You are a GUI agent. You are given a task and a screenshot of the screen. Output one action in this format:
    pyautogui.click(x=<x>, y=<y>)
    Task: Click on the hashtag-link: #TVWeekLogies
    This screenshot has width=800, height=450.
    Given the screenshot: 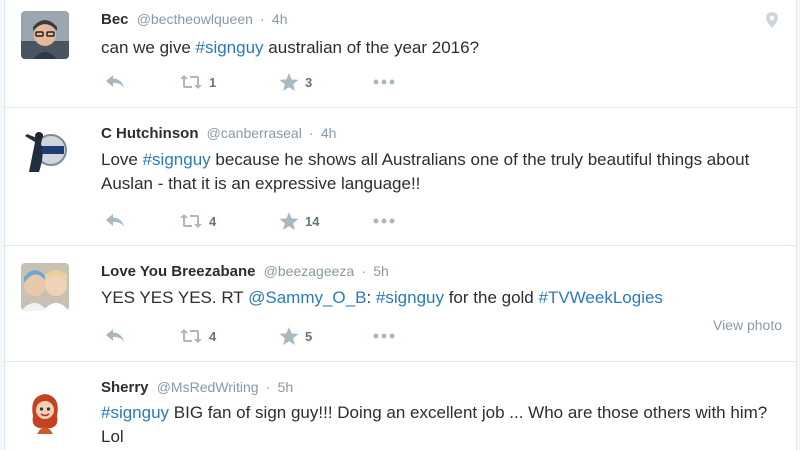 What is the action you would take?
    pyautogui.click(x=601, y=297)
    